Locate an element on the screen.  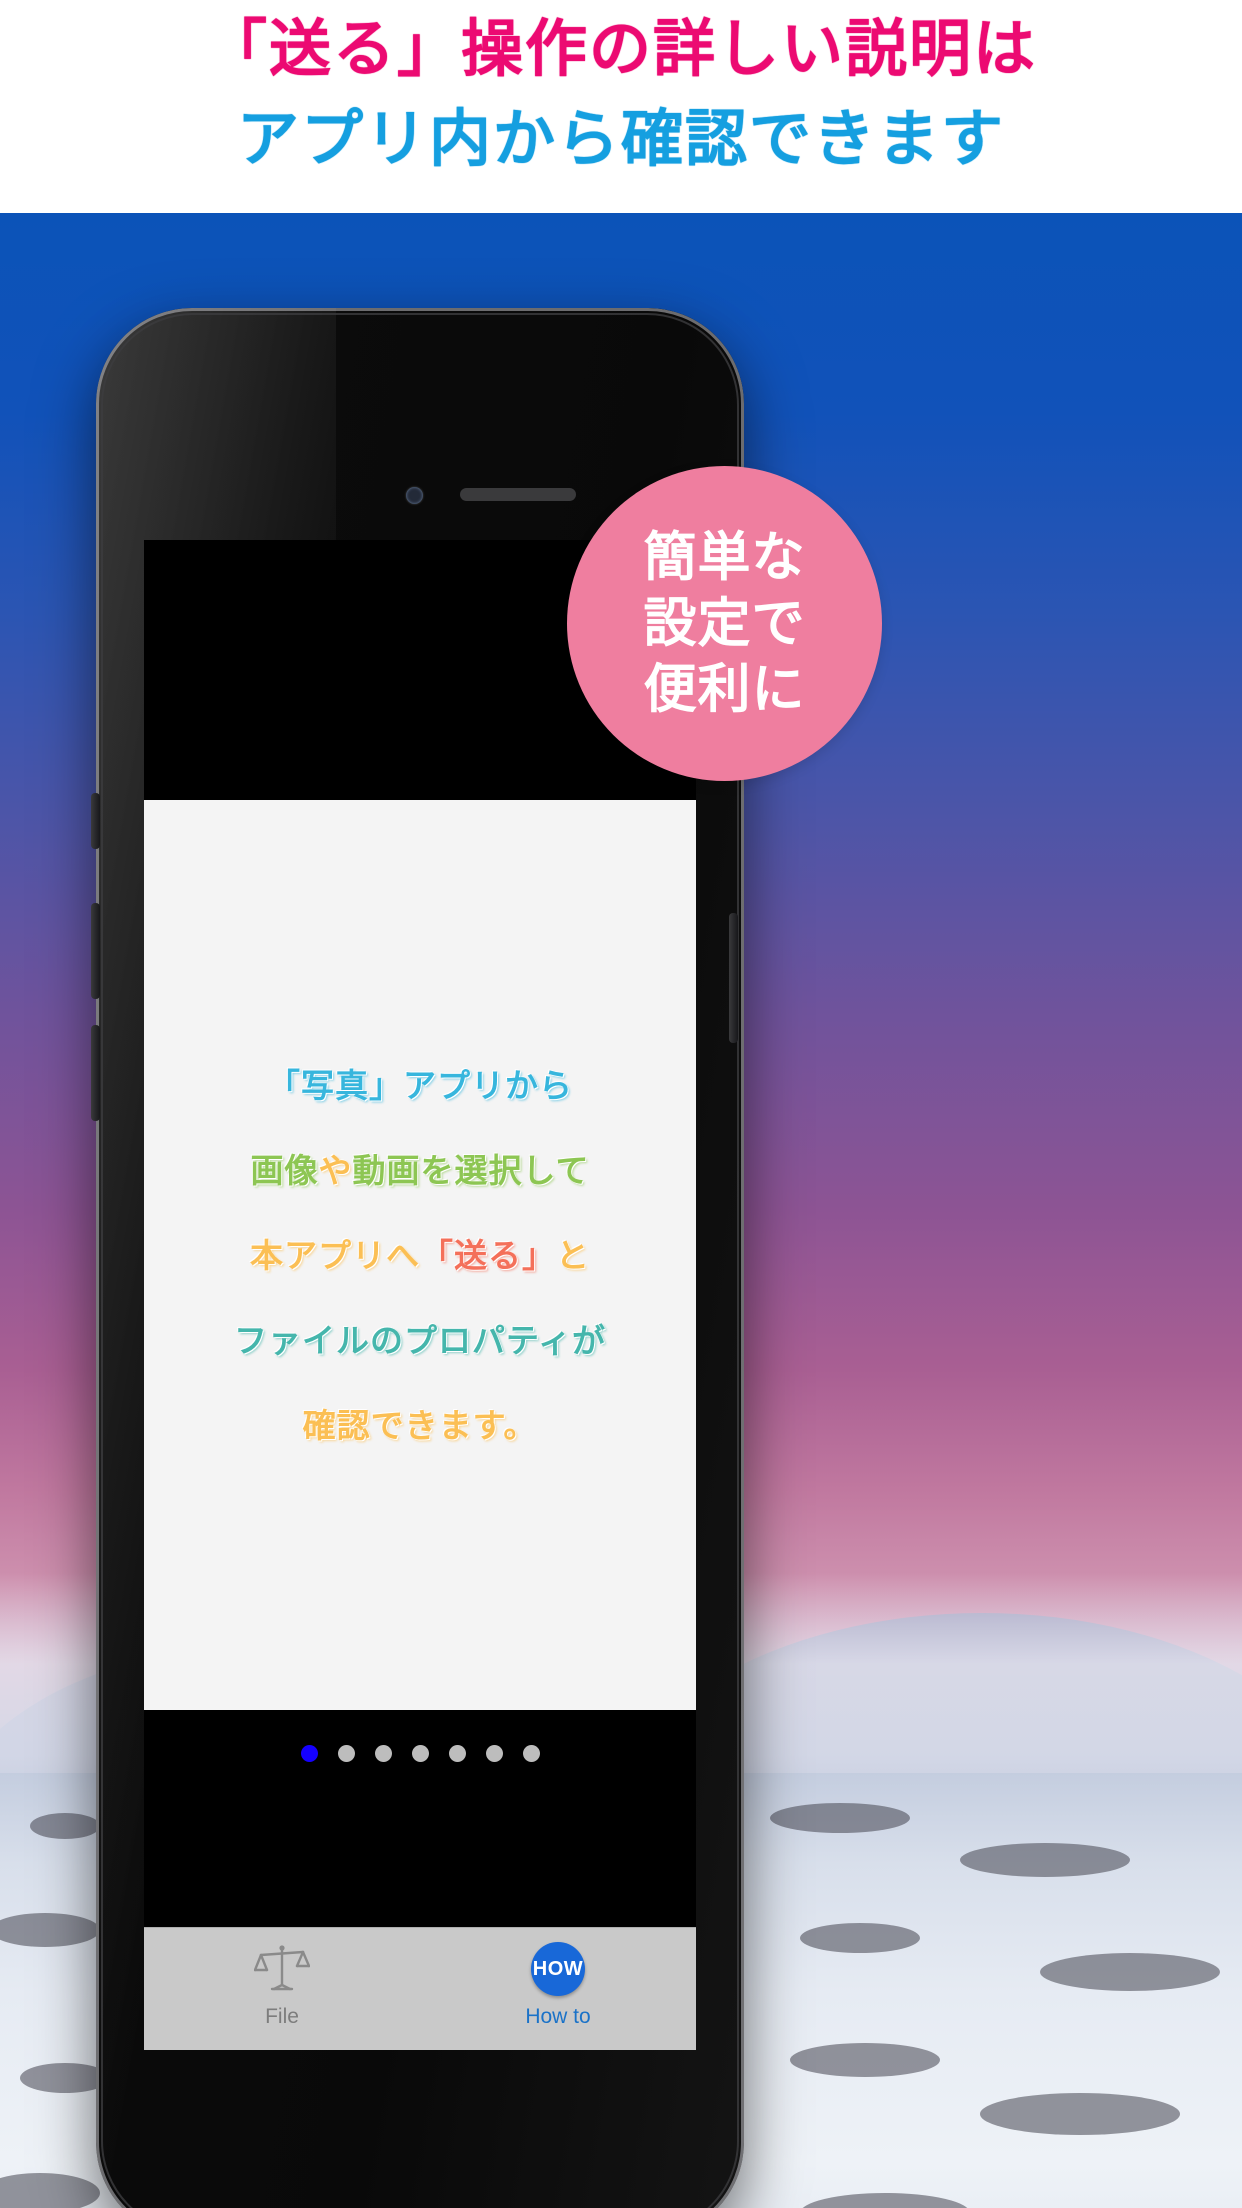
card-text: ファイルのプロパティが is located at coordinates (420, 1340).